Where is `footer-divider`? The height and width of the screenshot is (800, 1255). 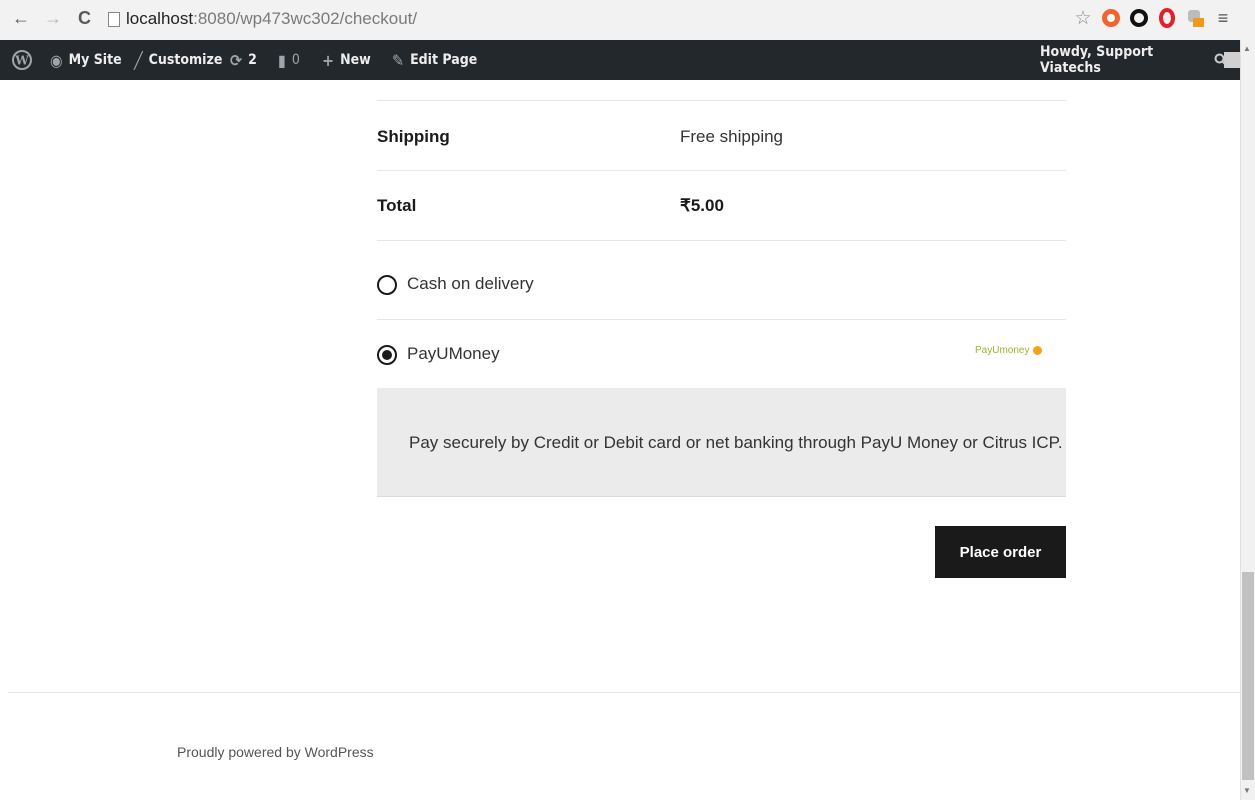 footer-divider is located at coordinates (624, 692).